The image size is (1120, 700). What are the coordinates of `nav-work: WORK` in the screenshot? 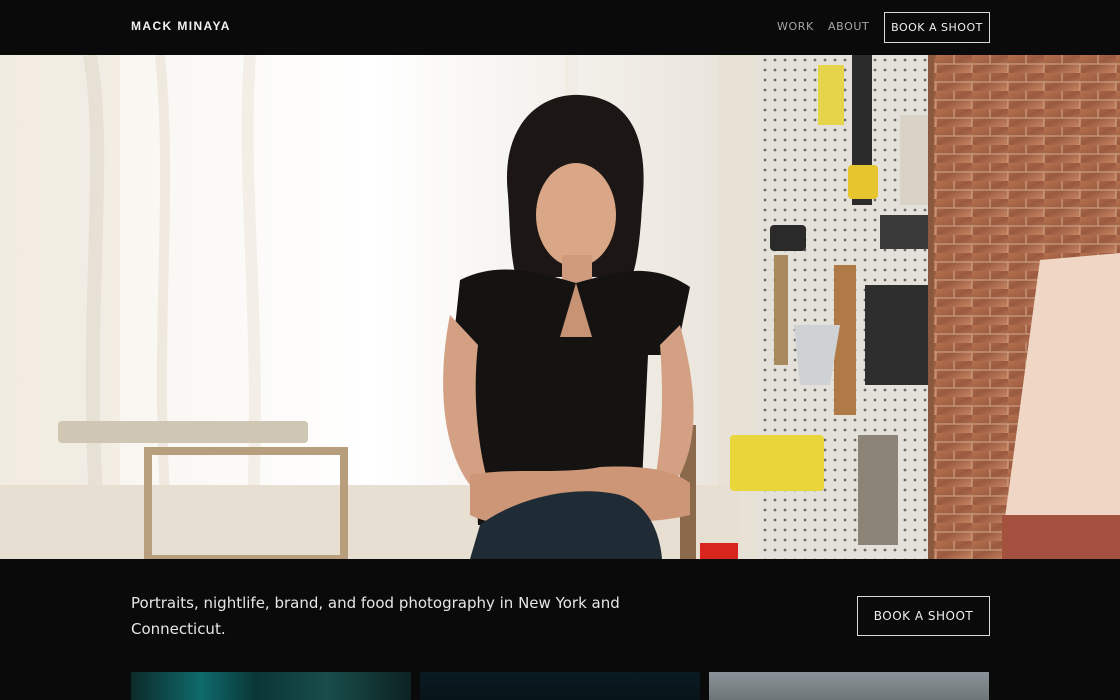 It's located at (795, 26).